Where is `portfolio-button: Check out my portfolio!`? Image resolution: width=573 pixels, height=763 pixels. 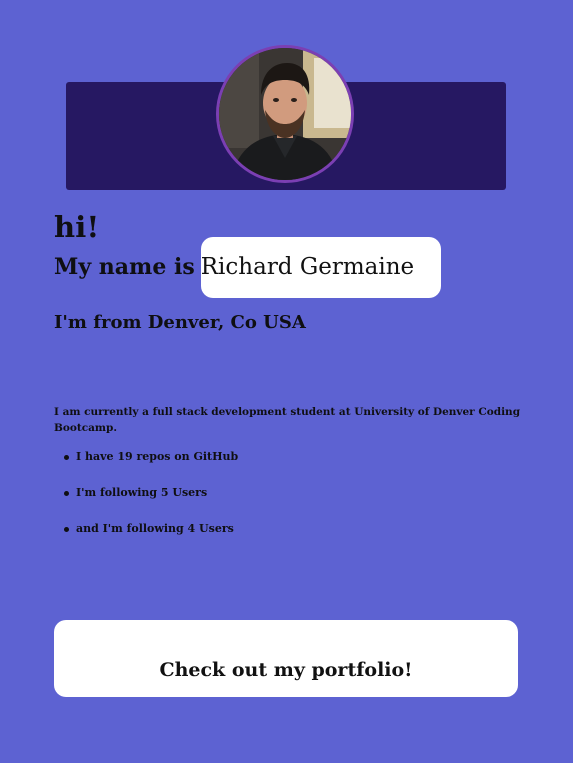
portfolio-button: Check out my portfolio! is located at coordinates (286, 658).